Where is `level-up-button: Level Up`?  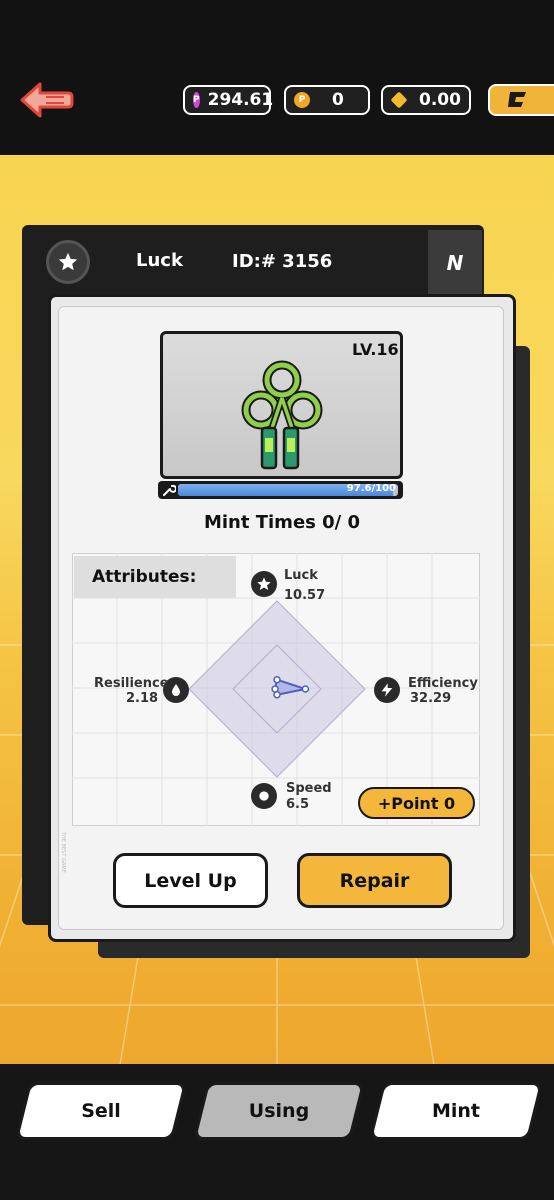 level-up-button: Level Up is located at coordinates (190, 880).